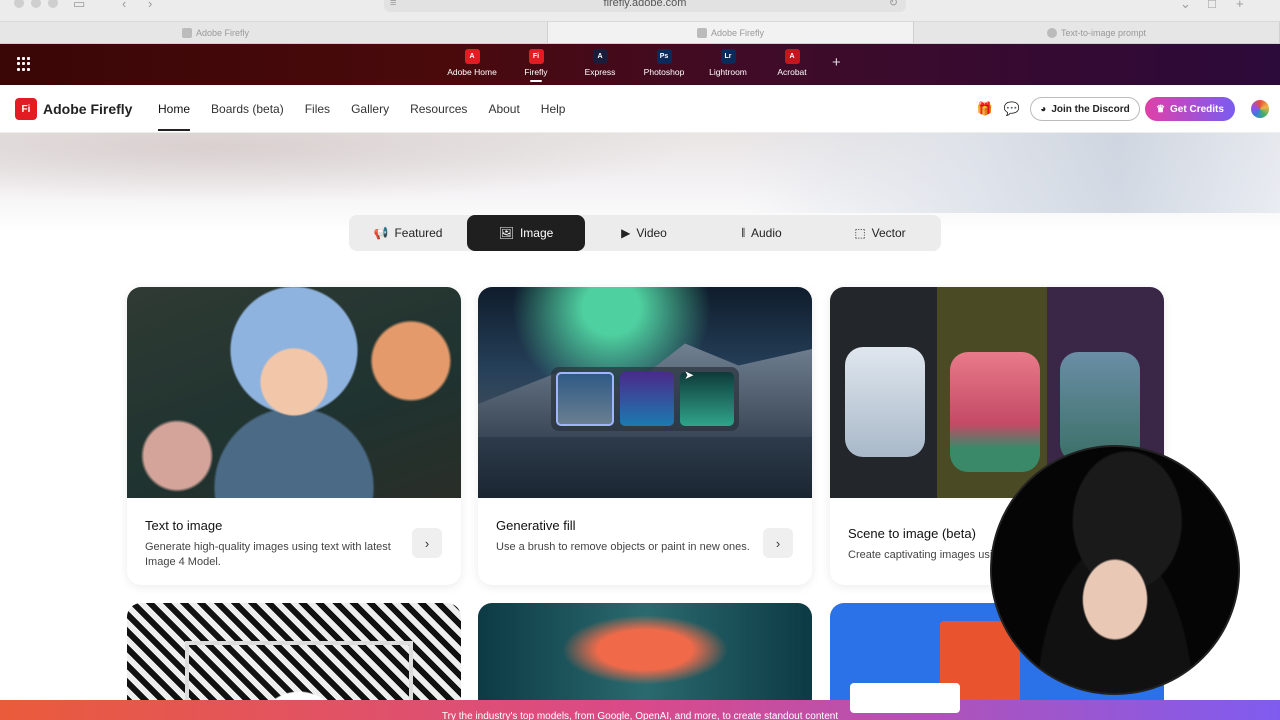 This screenshot has width=1280, height=720. I want to click on app-grid-icon, so click(24, 64).